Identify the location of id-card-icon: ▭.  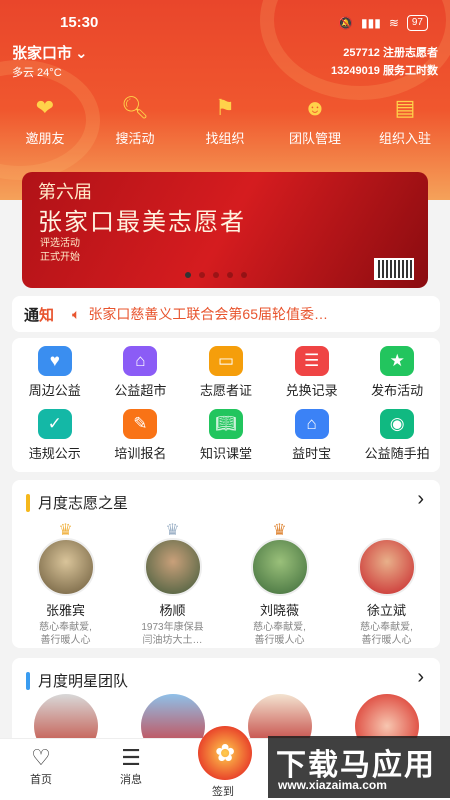
(225, 361).